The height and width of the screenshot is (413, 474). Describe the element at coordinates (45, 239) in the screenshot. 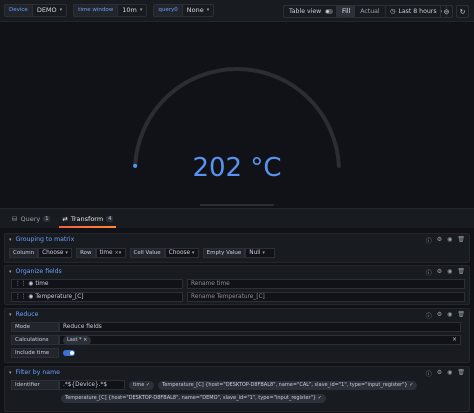

I see `section-title: Grouping to matrix` at that location.